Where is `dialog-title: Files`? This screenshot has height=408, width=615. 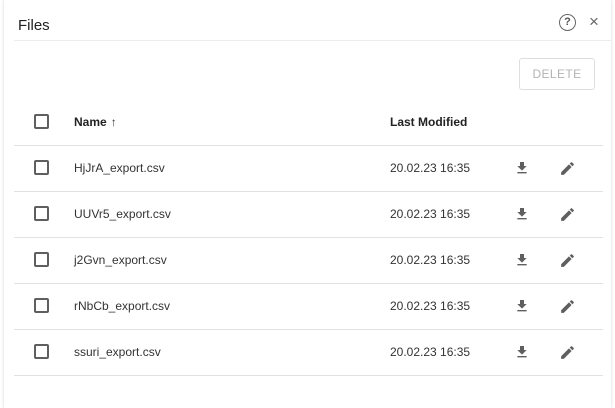
dialog-title: Files is located at coordinates (34, 25).